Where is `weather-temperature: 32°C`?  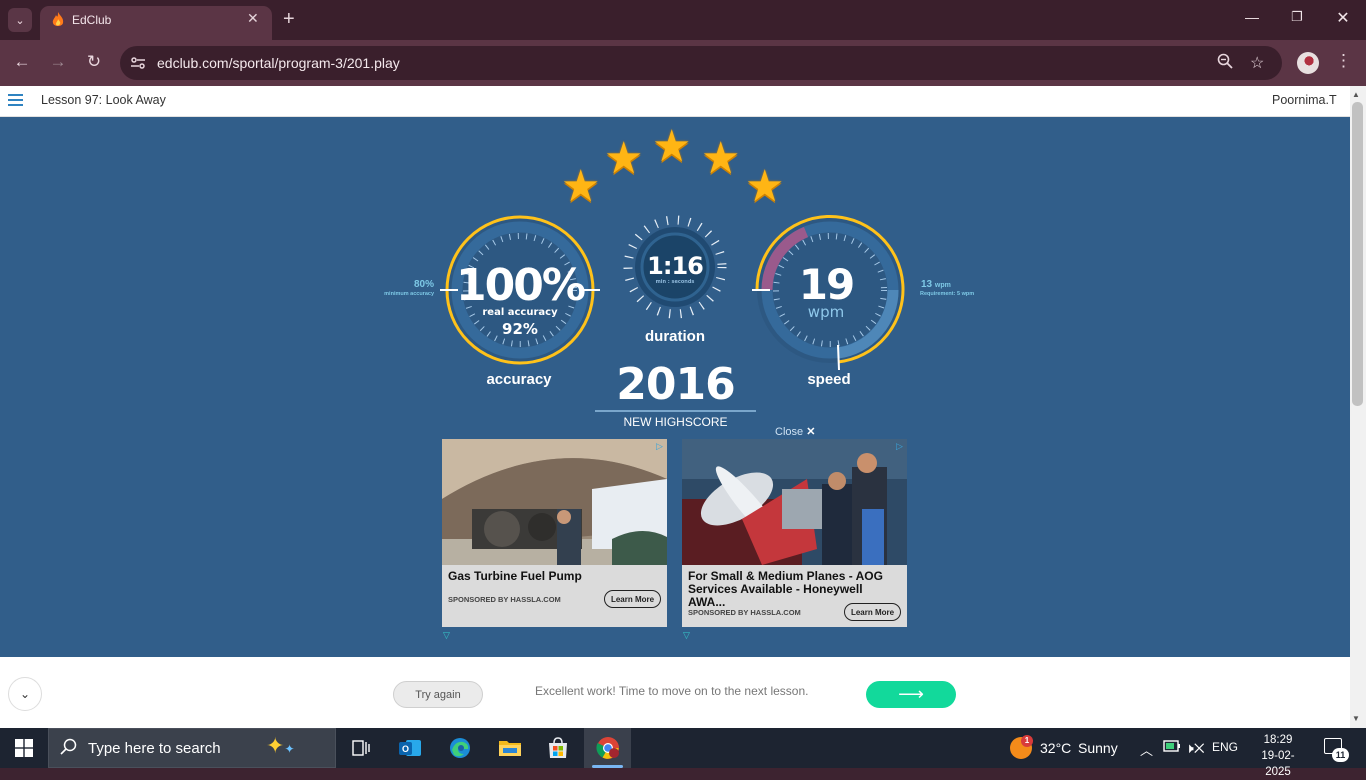 weather-temperature: 32°C is located at coordinates (1055, 748).